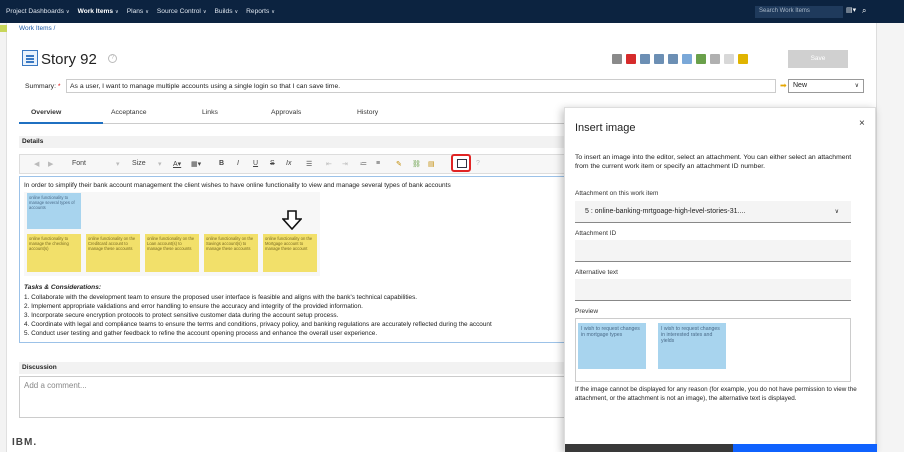  What do you see at coordinates (363, 164) in the screenshot?
I see `bulleted-list-icon: ≔` at bounding box center [363, 164].